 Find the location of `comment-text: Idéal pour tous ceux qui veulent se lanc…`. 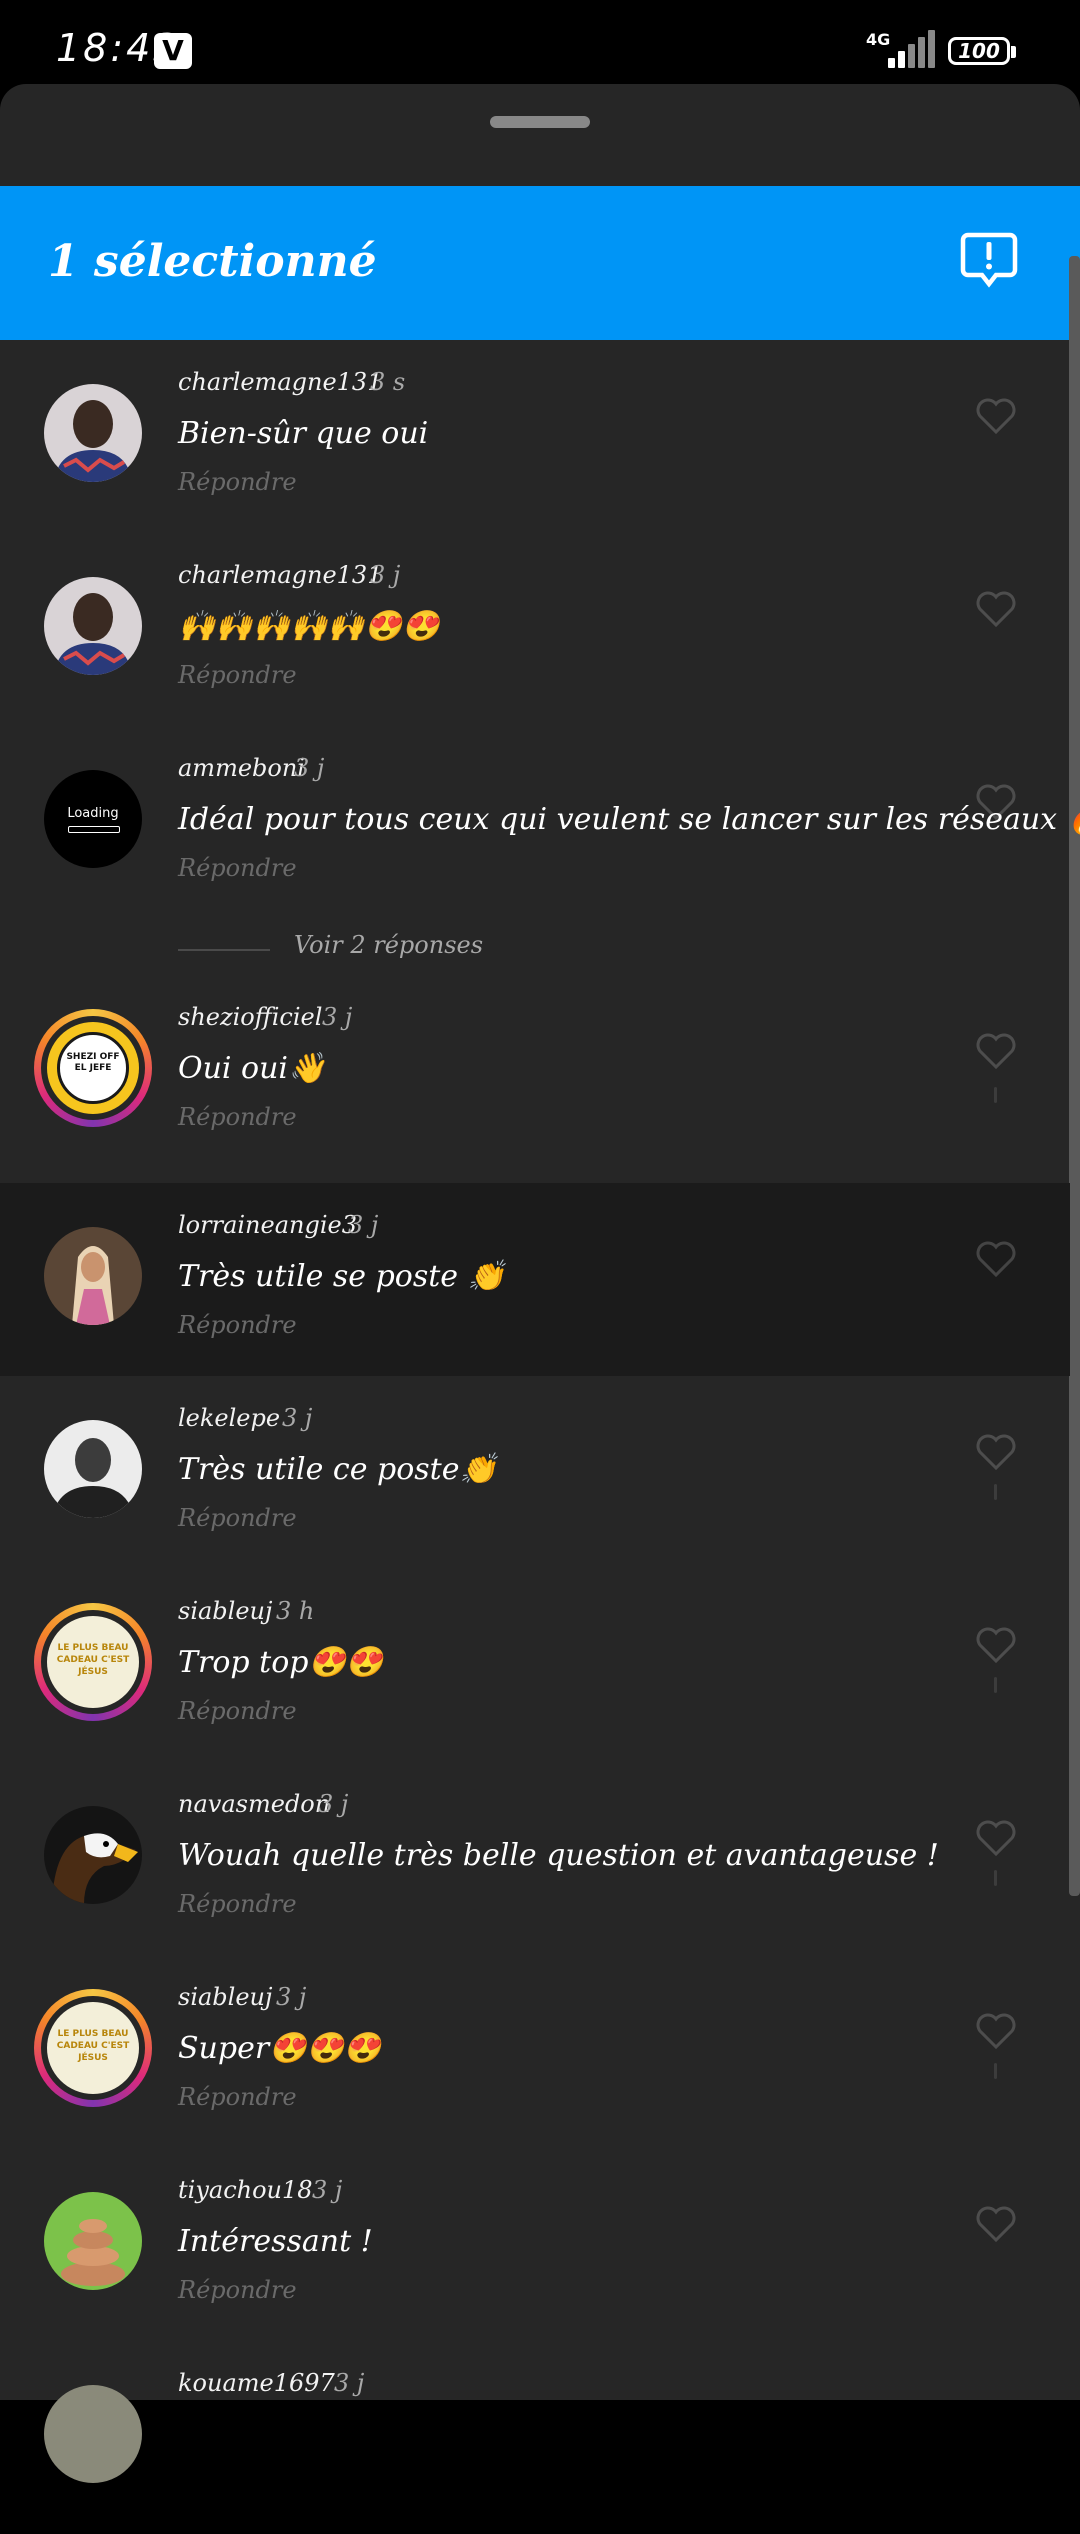

comment-text: Idéal pour tous ceux qui veulent se lanc… is located at coordinates (629, 819).